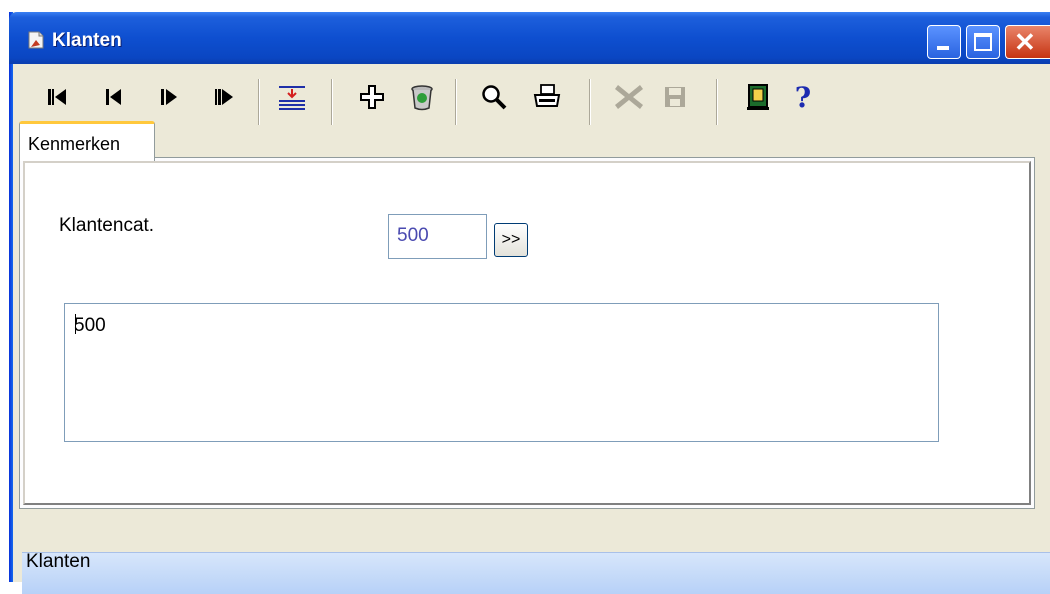  What do you see at coordinates (74, 144) in the screenshot?
I see `tab-label: Kenmerken` at bounding box center [74, 144].